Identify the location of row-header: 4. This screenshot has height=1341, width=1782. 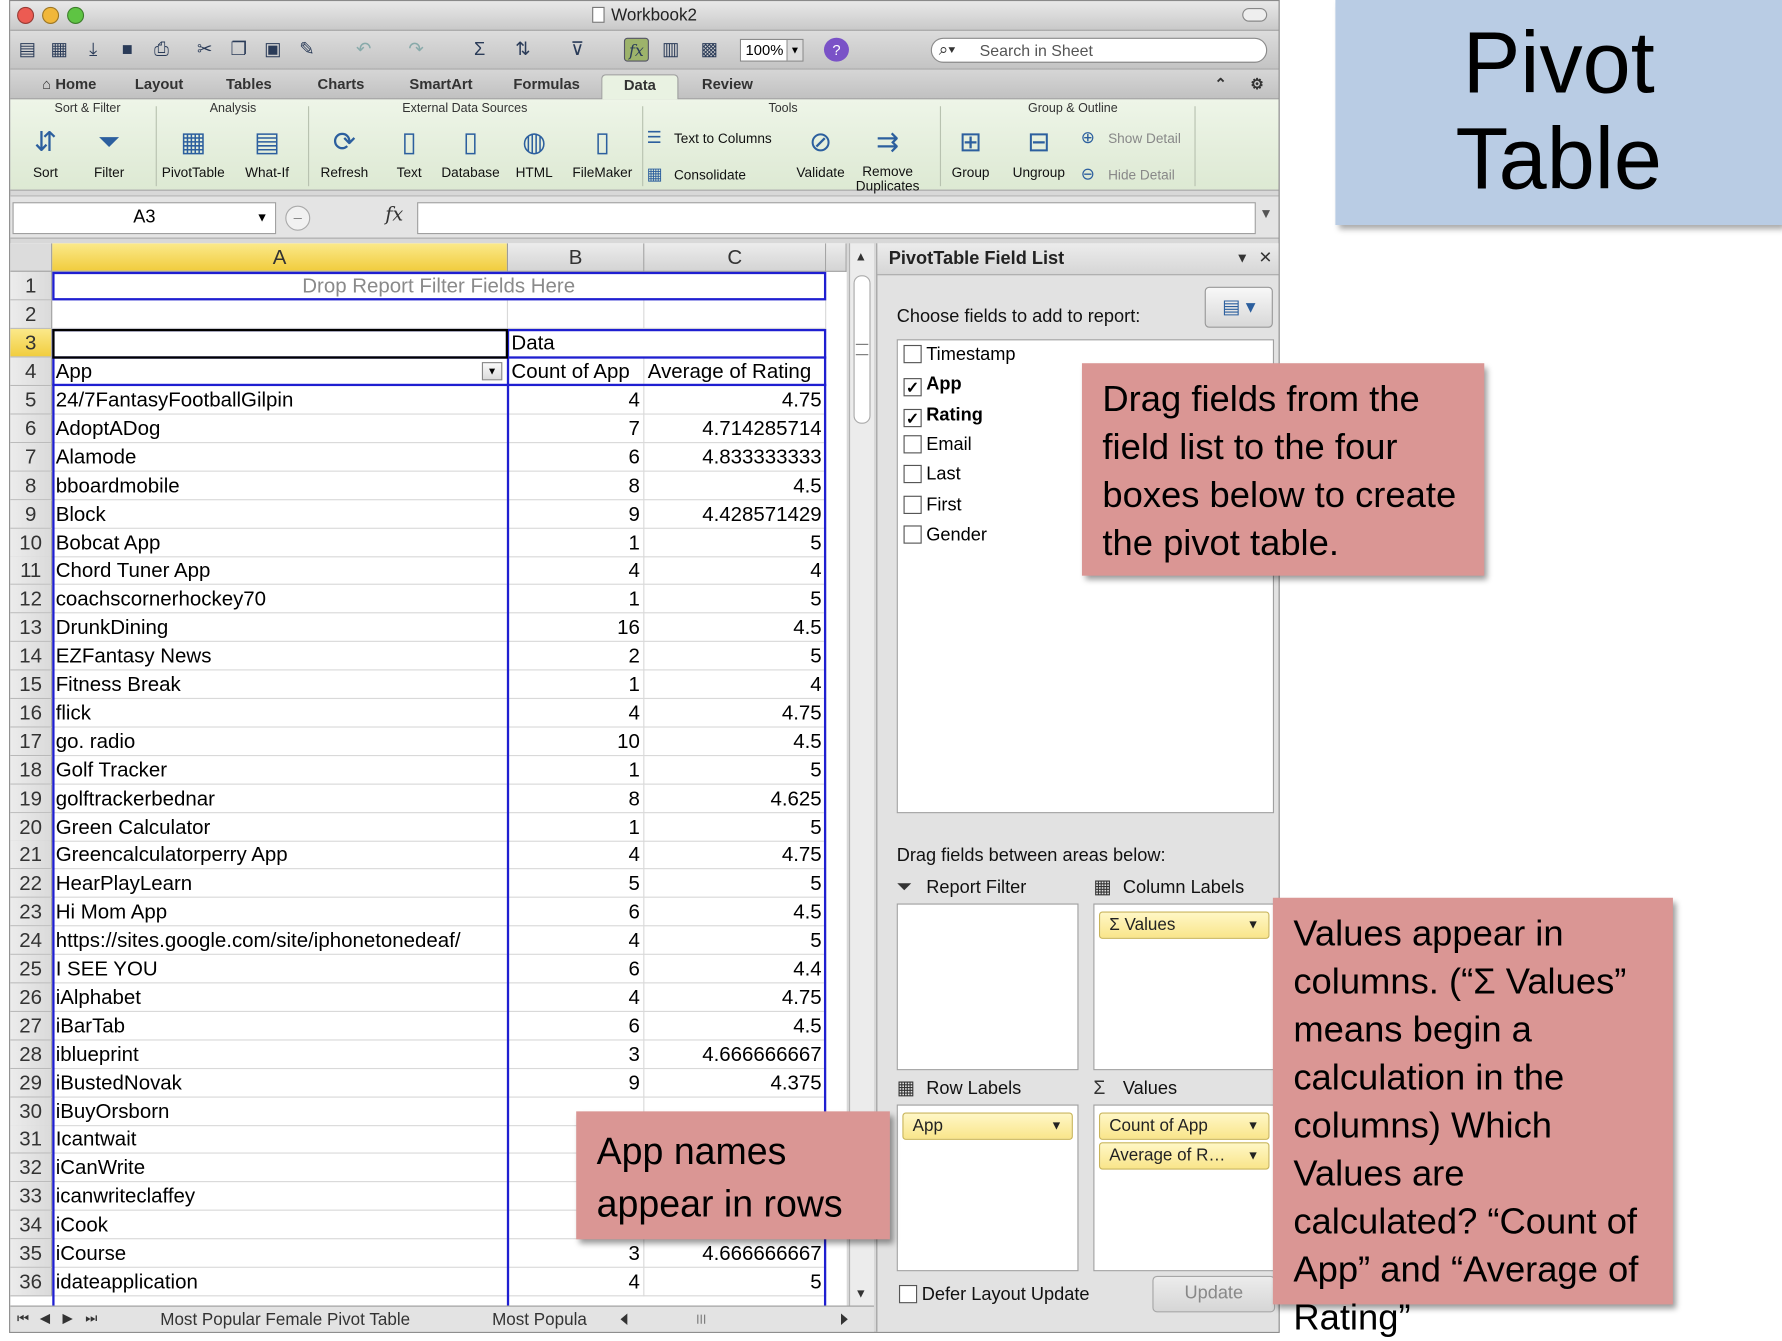
(31, 372).